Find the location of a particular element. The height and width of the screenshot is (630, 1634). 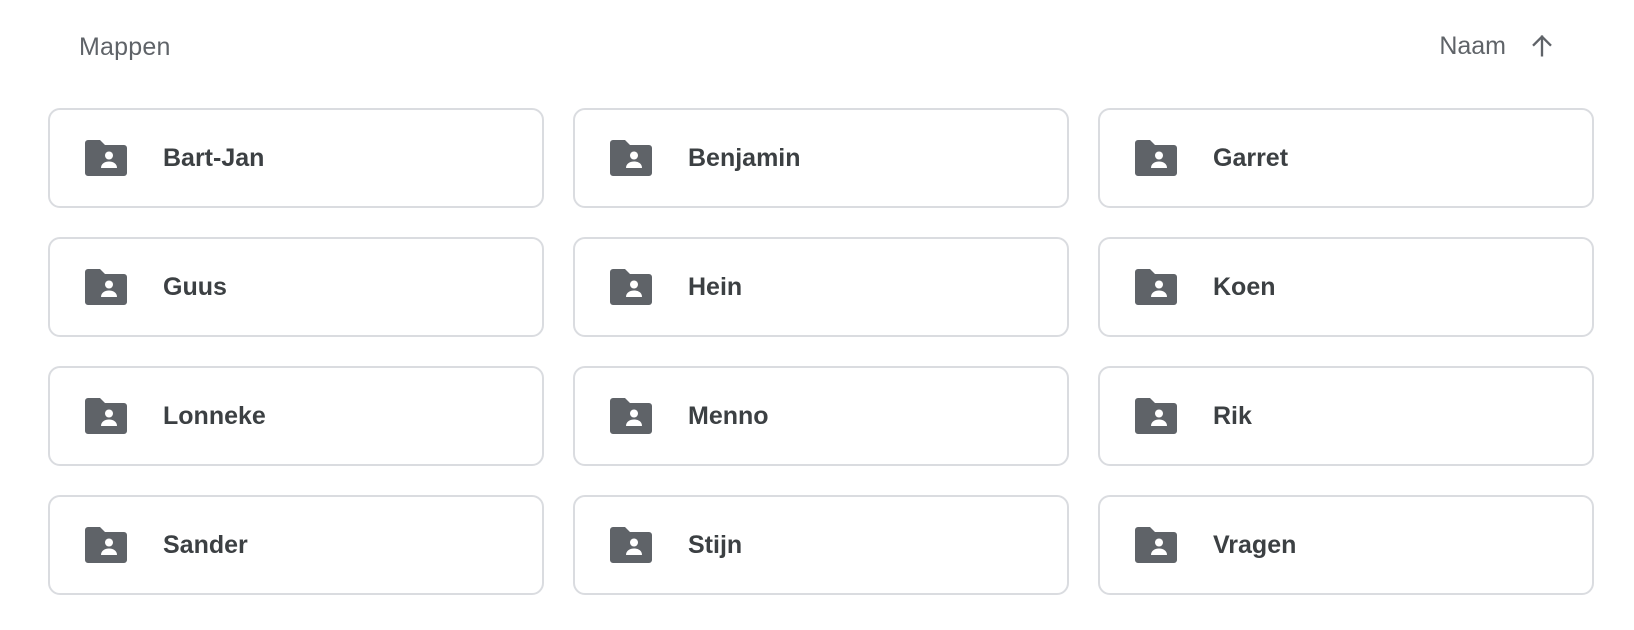

section-title: Mappen is located at coordinates (125, 47).